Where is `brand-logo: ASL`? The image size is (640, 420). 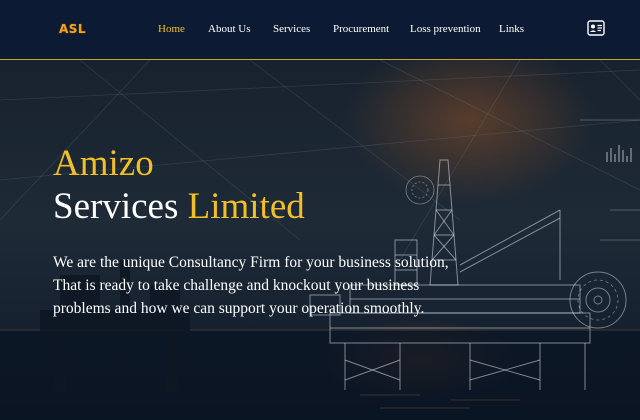 brand-logo: ASL is located at coordinates (72, 29).